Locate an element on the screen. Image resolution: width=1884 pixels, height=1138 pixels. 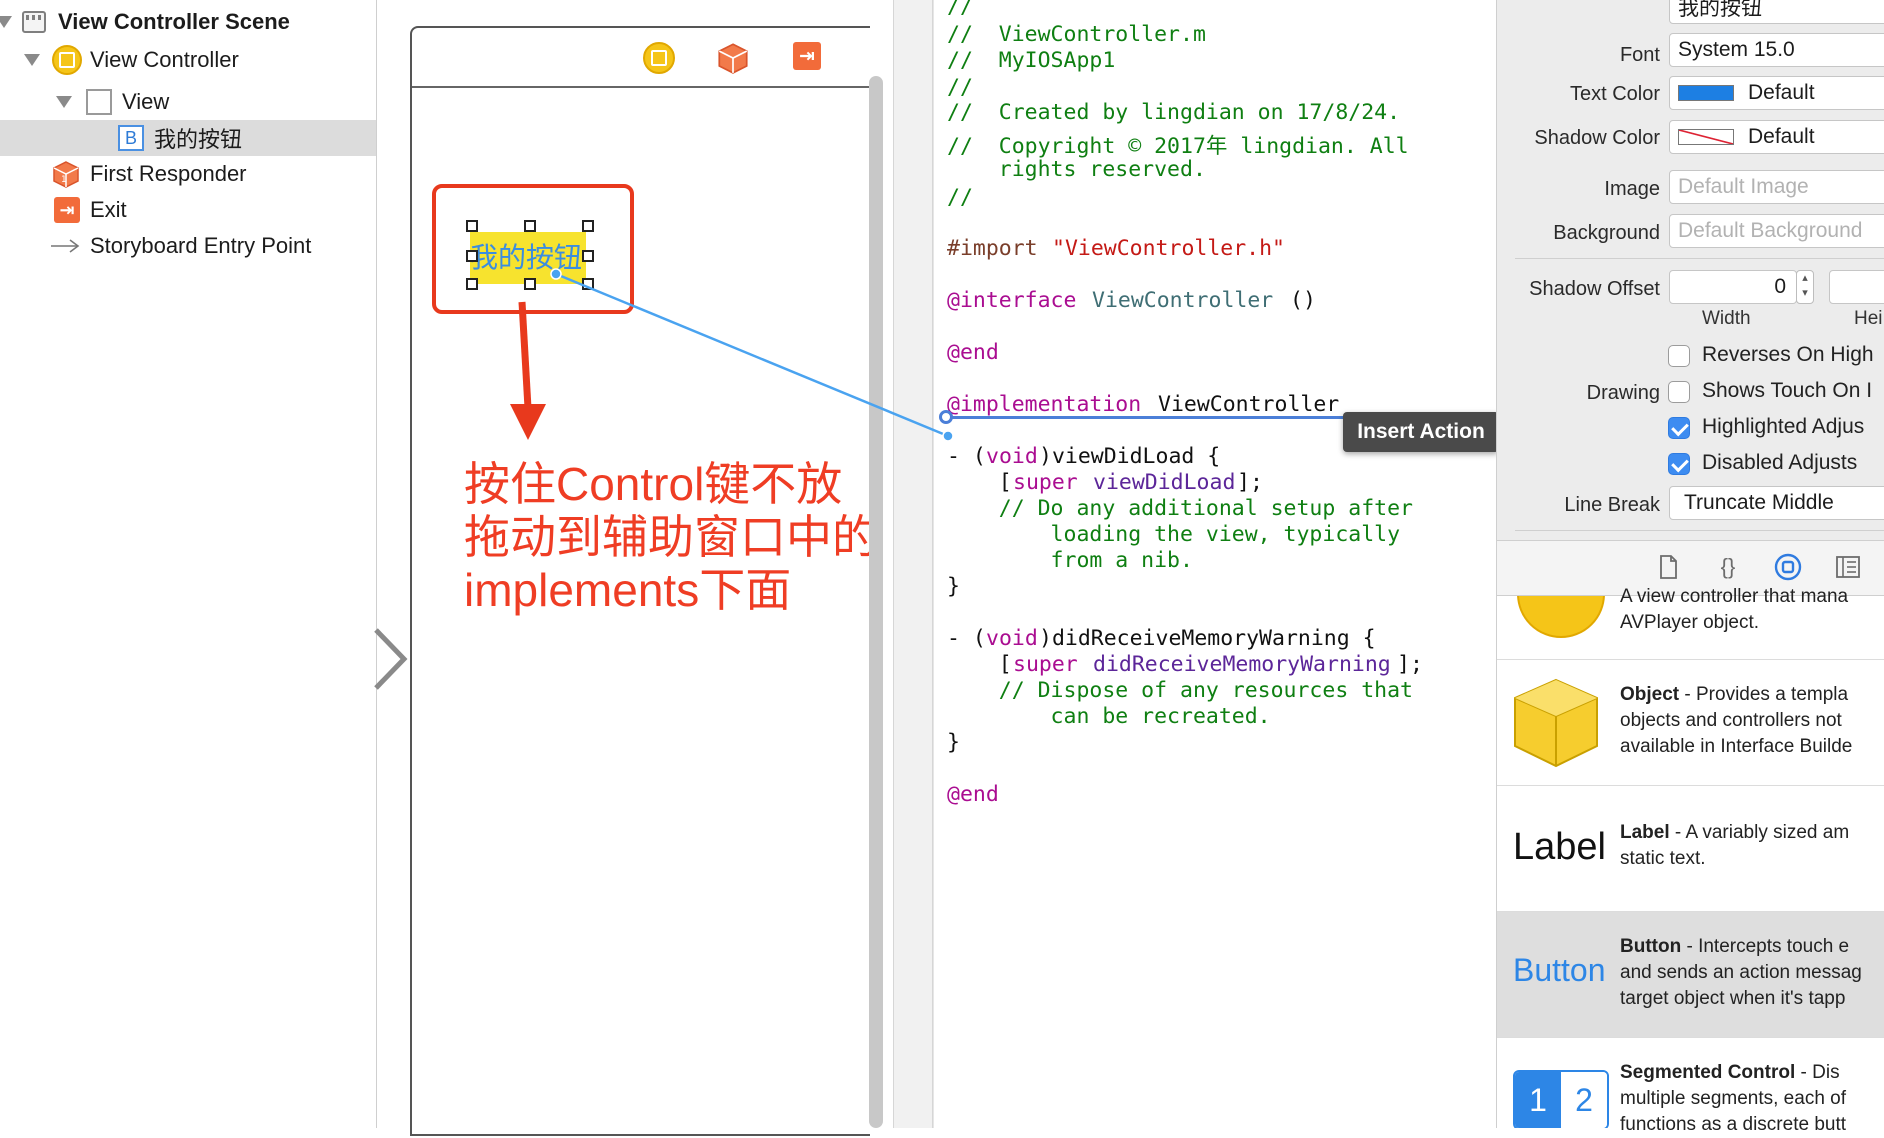
file-icon is located at coordinates (1668, 567).